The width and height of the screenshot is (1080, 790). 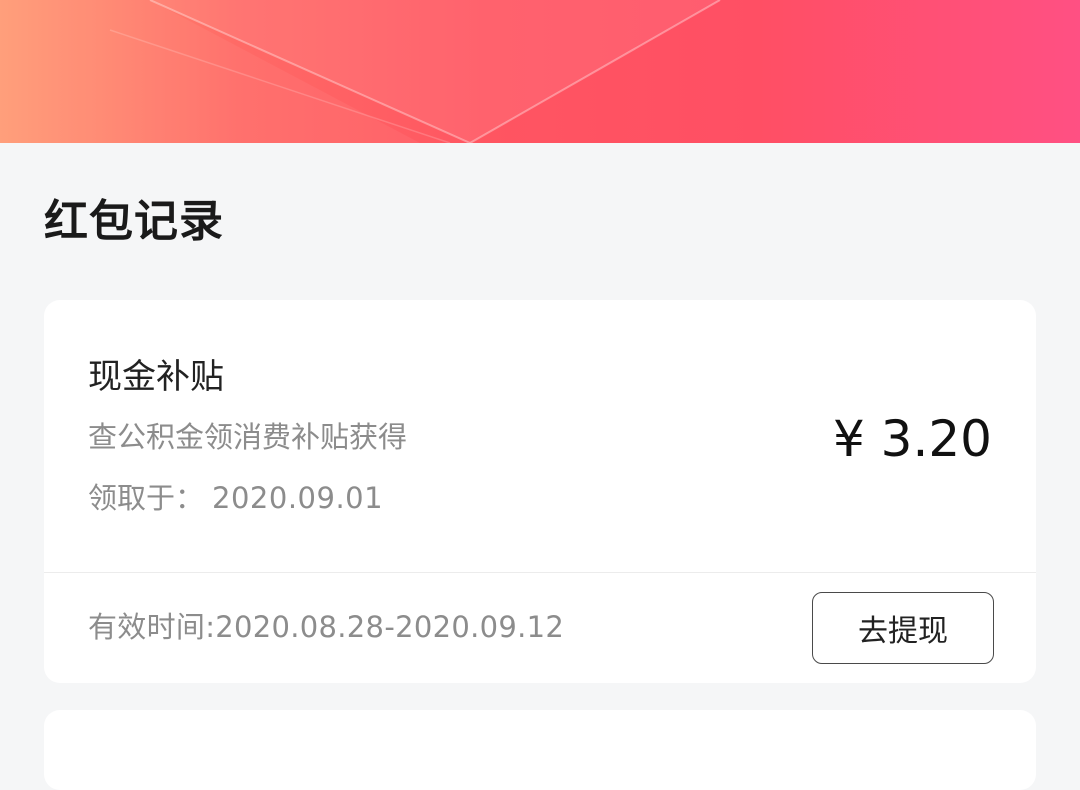 What do you see at coordinates (146, 498) in the screenshot?
I see `received-label: 领取于：` at bounding box center [146, 498].